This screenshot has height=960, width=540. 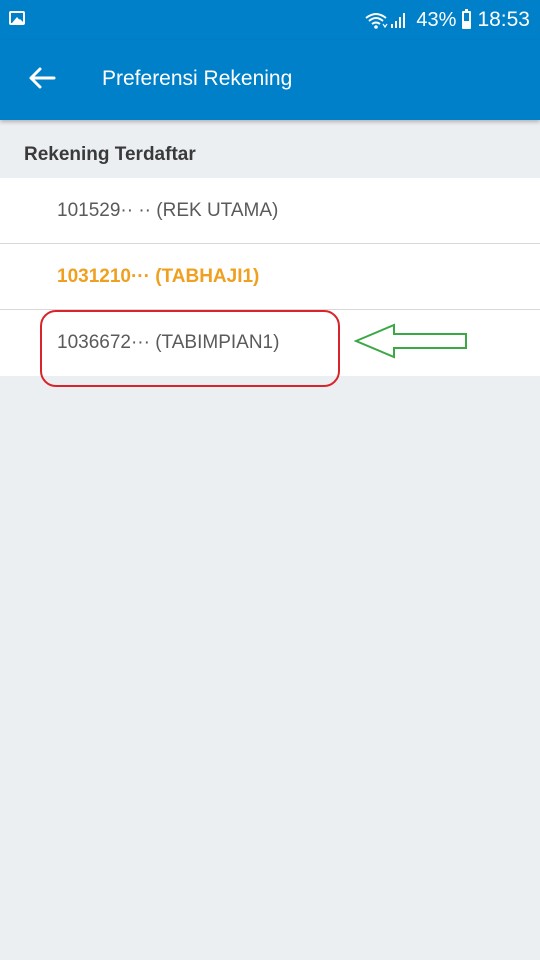 I want to click on page-title: Preferensi Rekening, so click(x=197, y=78).